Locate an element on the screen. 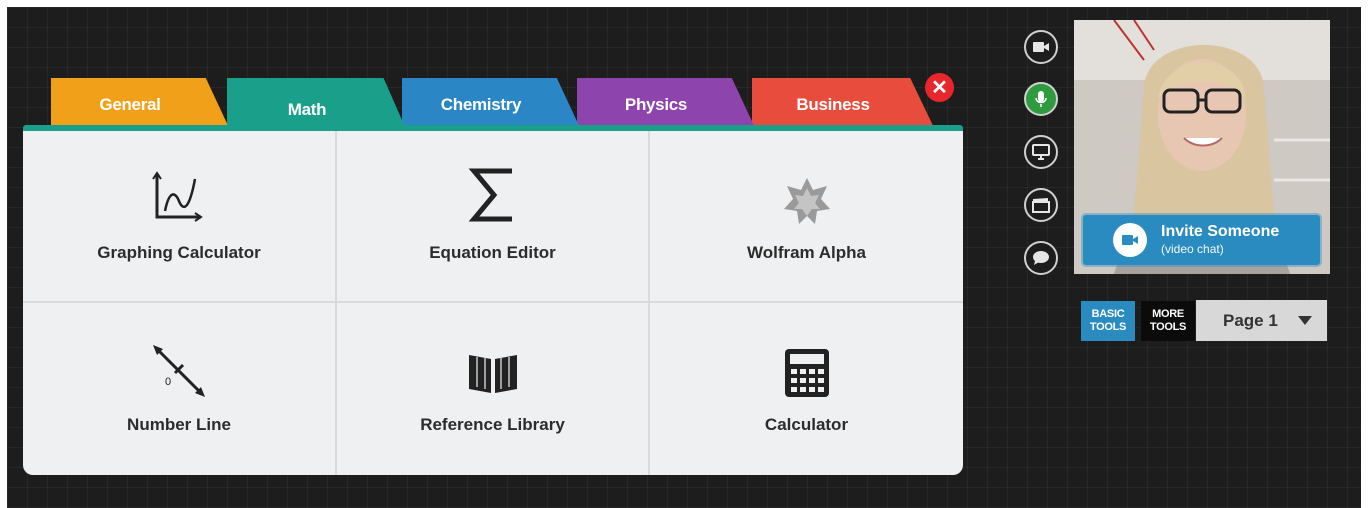 Image resolution: width=1368 pixels, height=508 pixels. tool-label: Reference Library is located at coordinates (492, 424).